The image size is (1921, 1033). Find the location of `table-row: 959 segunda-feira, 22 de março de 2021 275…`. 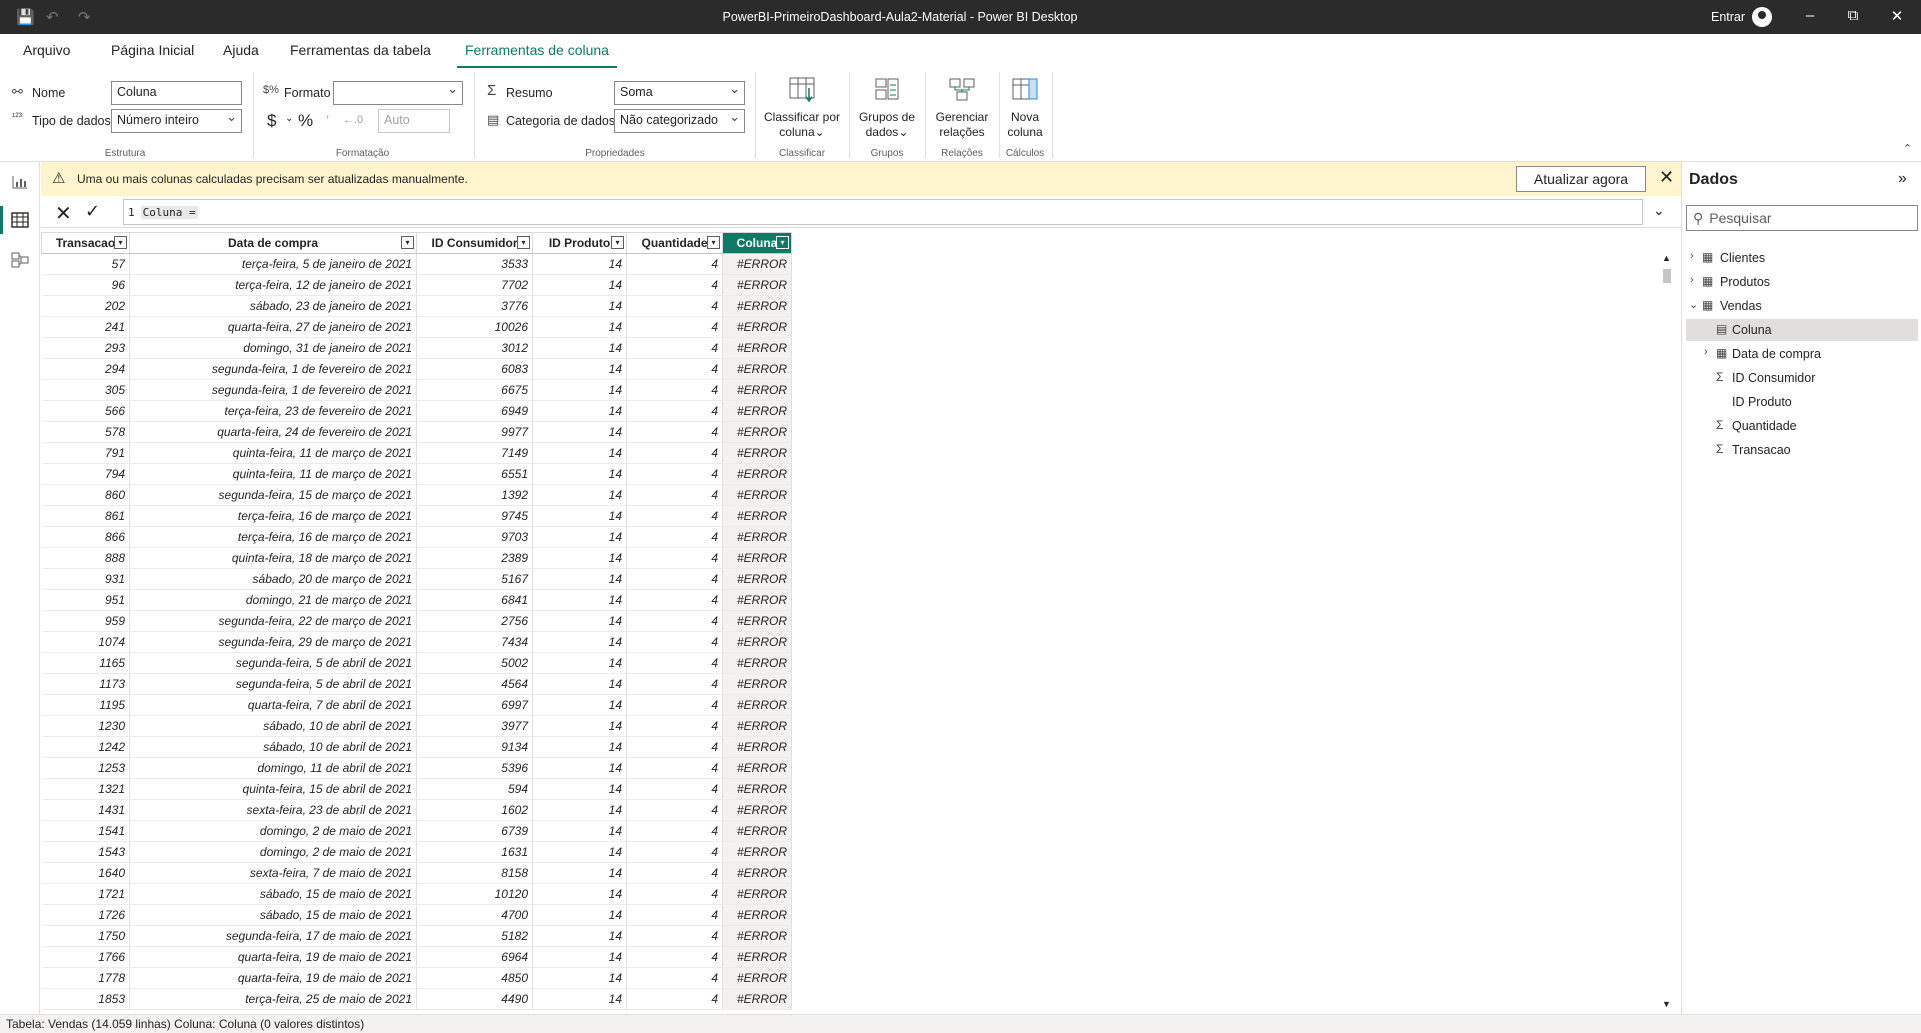

table-row: 959 segunda-feira, 22 de março de 2021 275… is located at coordinates (416, 621).